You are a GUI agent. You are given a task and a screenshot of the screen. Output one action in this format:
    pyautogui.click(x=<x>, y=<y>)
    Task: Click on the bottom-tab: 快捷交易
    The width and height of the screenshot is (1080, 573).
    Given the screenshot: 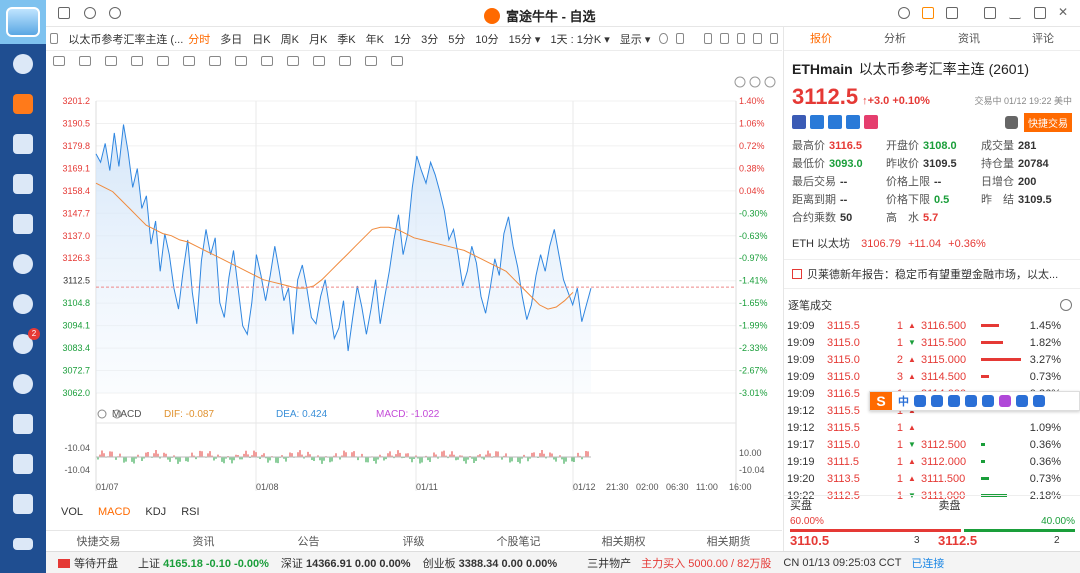 What is the action you would take?
    pyautogui.click(x=98, y=541)
    